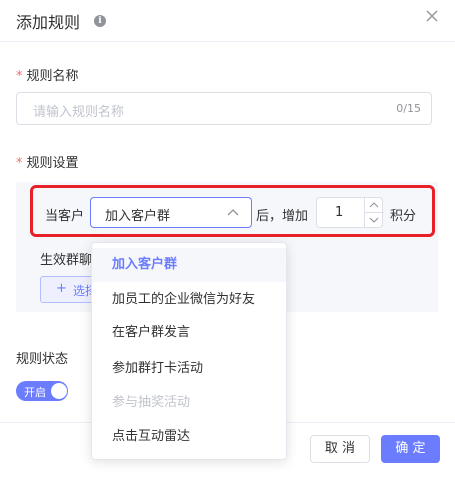  I want to click on dialog-title: 添加规则, so click(48, 22).